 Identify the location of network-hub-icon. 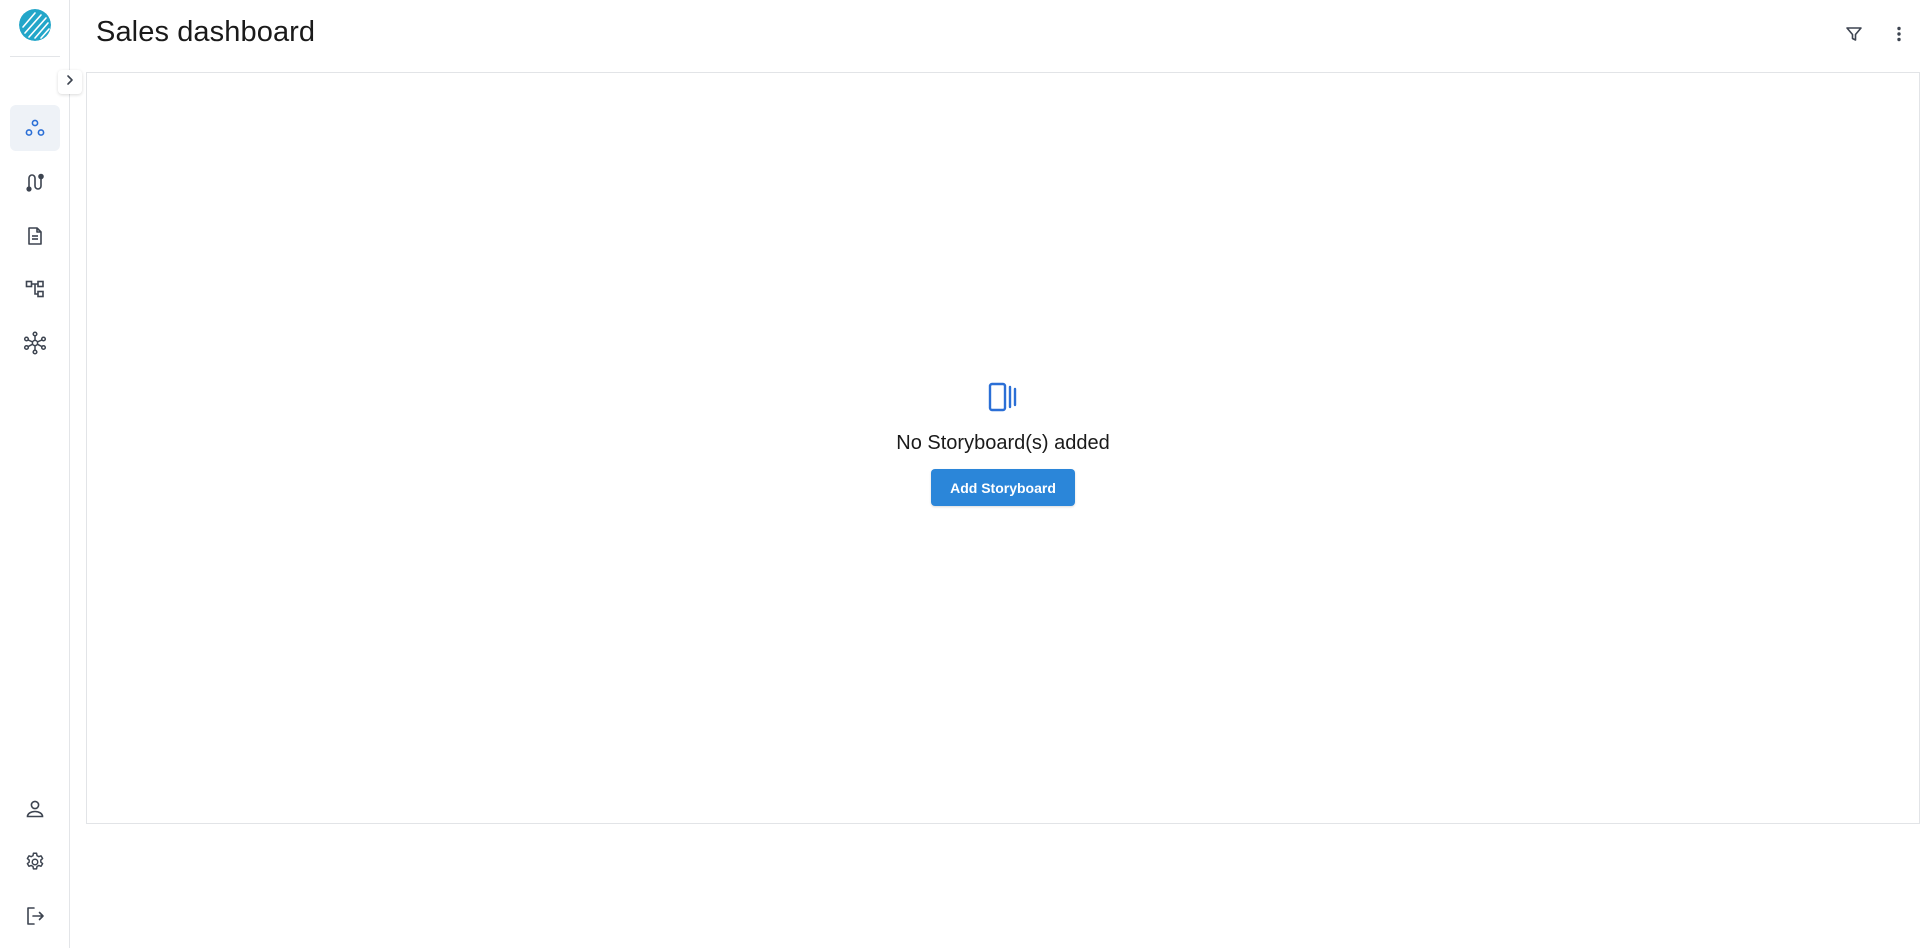
(35, 343).